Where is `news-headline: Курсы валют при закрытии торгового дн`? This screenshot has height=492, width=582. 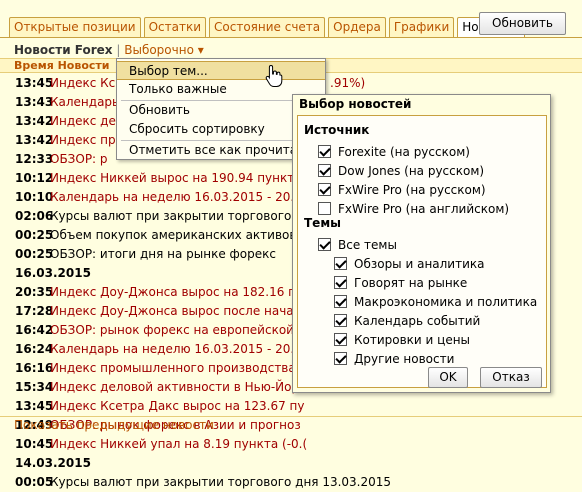
news-headline: Курсы валют при закрытии торгового дн is located at coordinates (180, 216).